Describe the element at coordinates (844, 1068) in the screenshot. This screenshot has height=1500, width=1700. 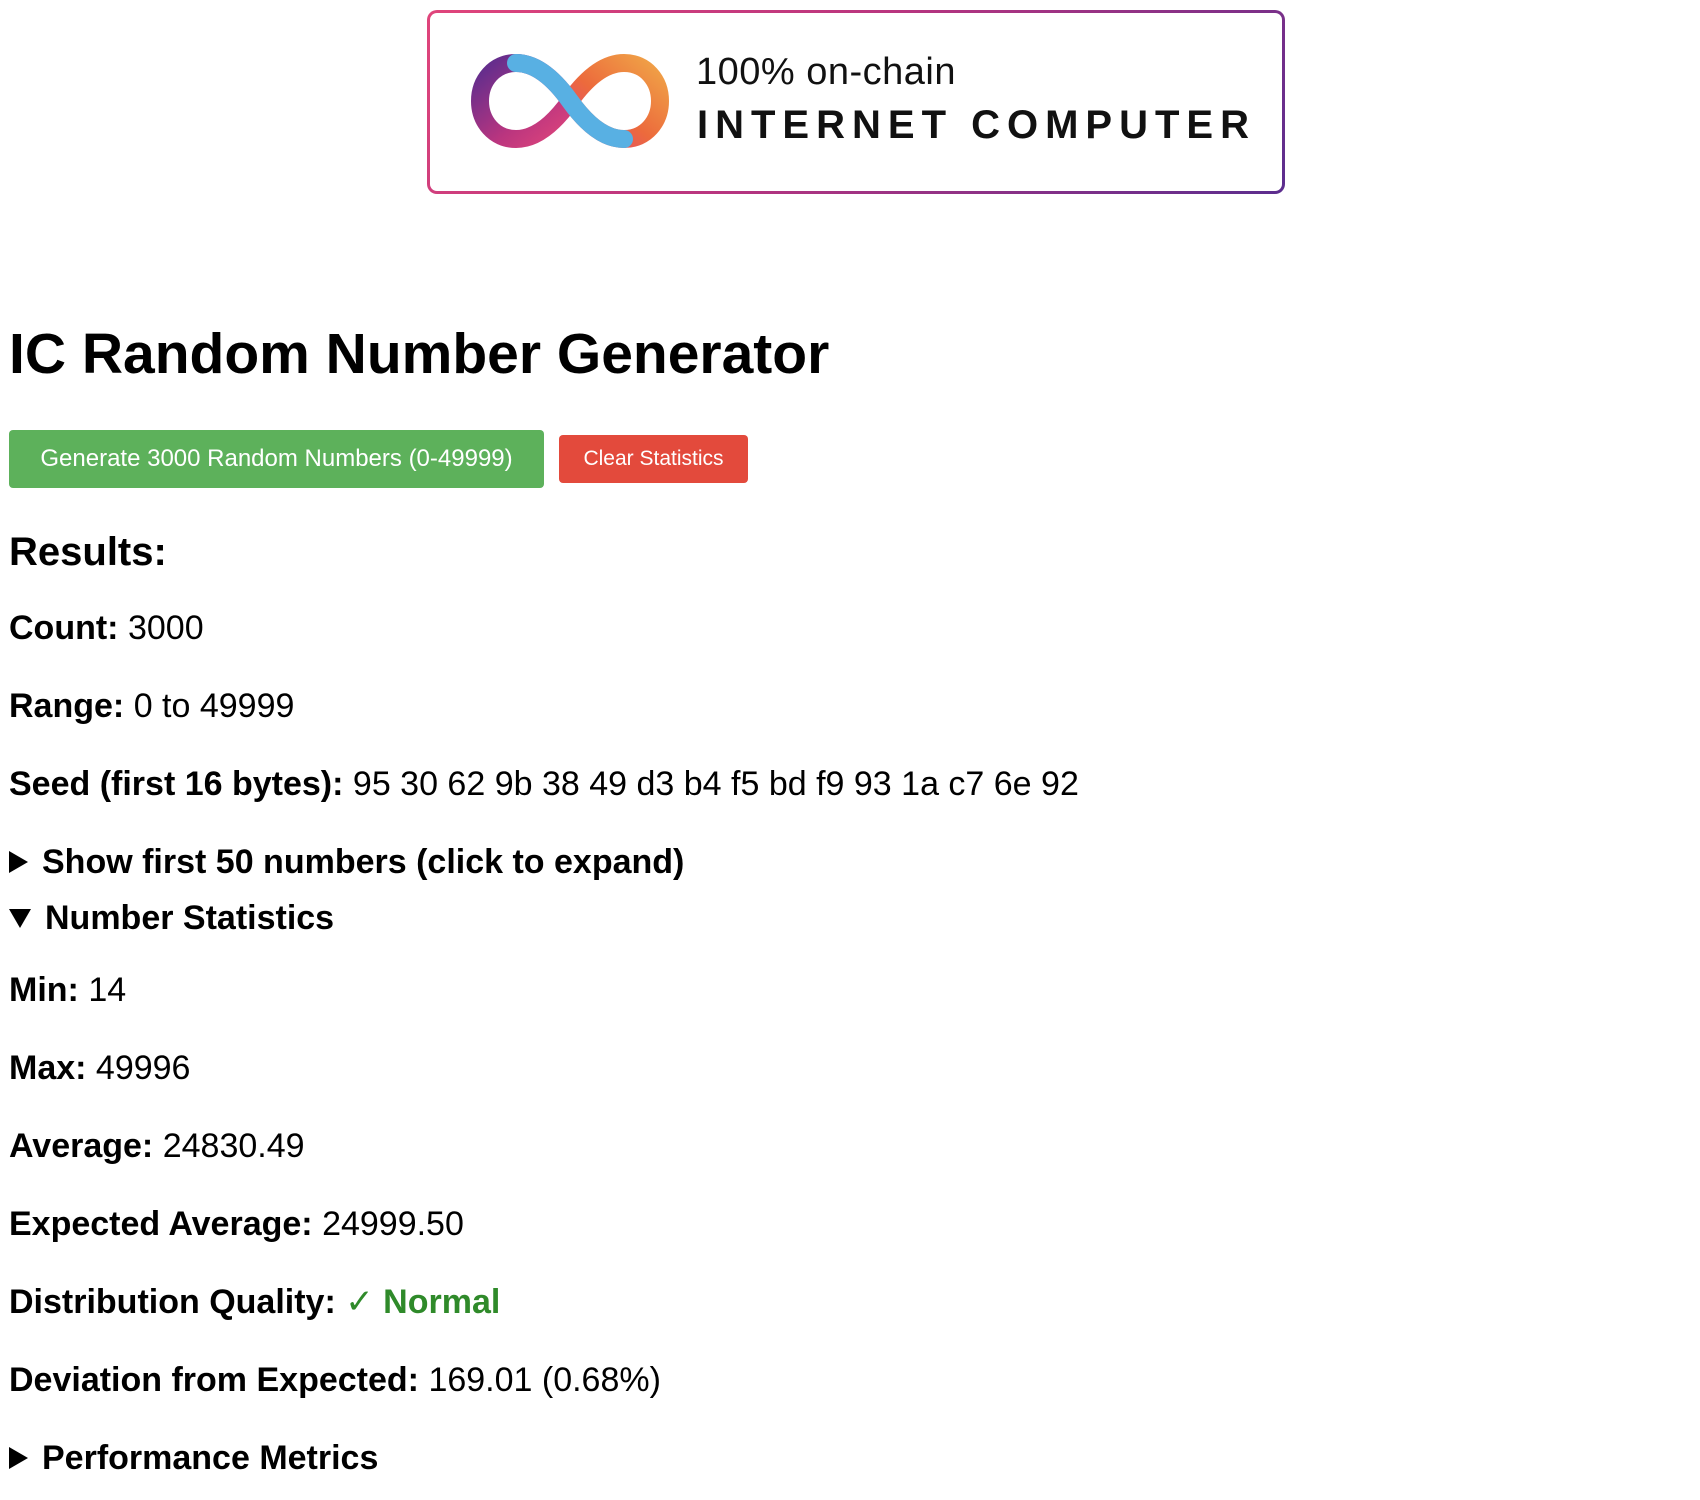
I see `max-line: Max: 49996` at that location.